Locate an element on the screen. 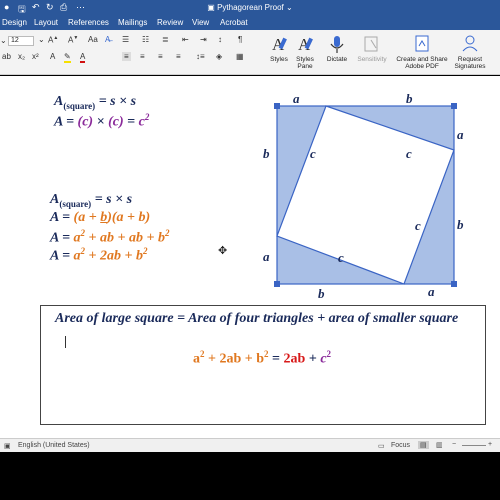  numbering-icon: ☷ is located at coordinates (145, 39).